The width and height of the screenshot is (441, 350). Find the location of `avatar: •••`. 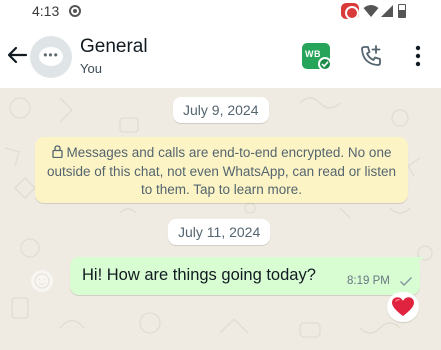

avatar: ••• is located at coordinates (51, 57).